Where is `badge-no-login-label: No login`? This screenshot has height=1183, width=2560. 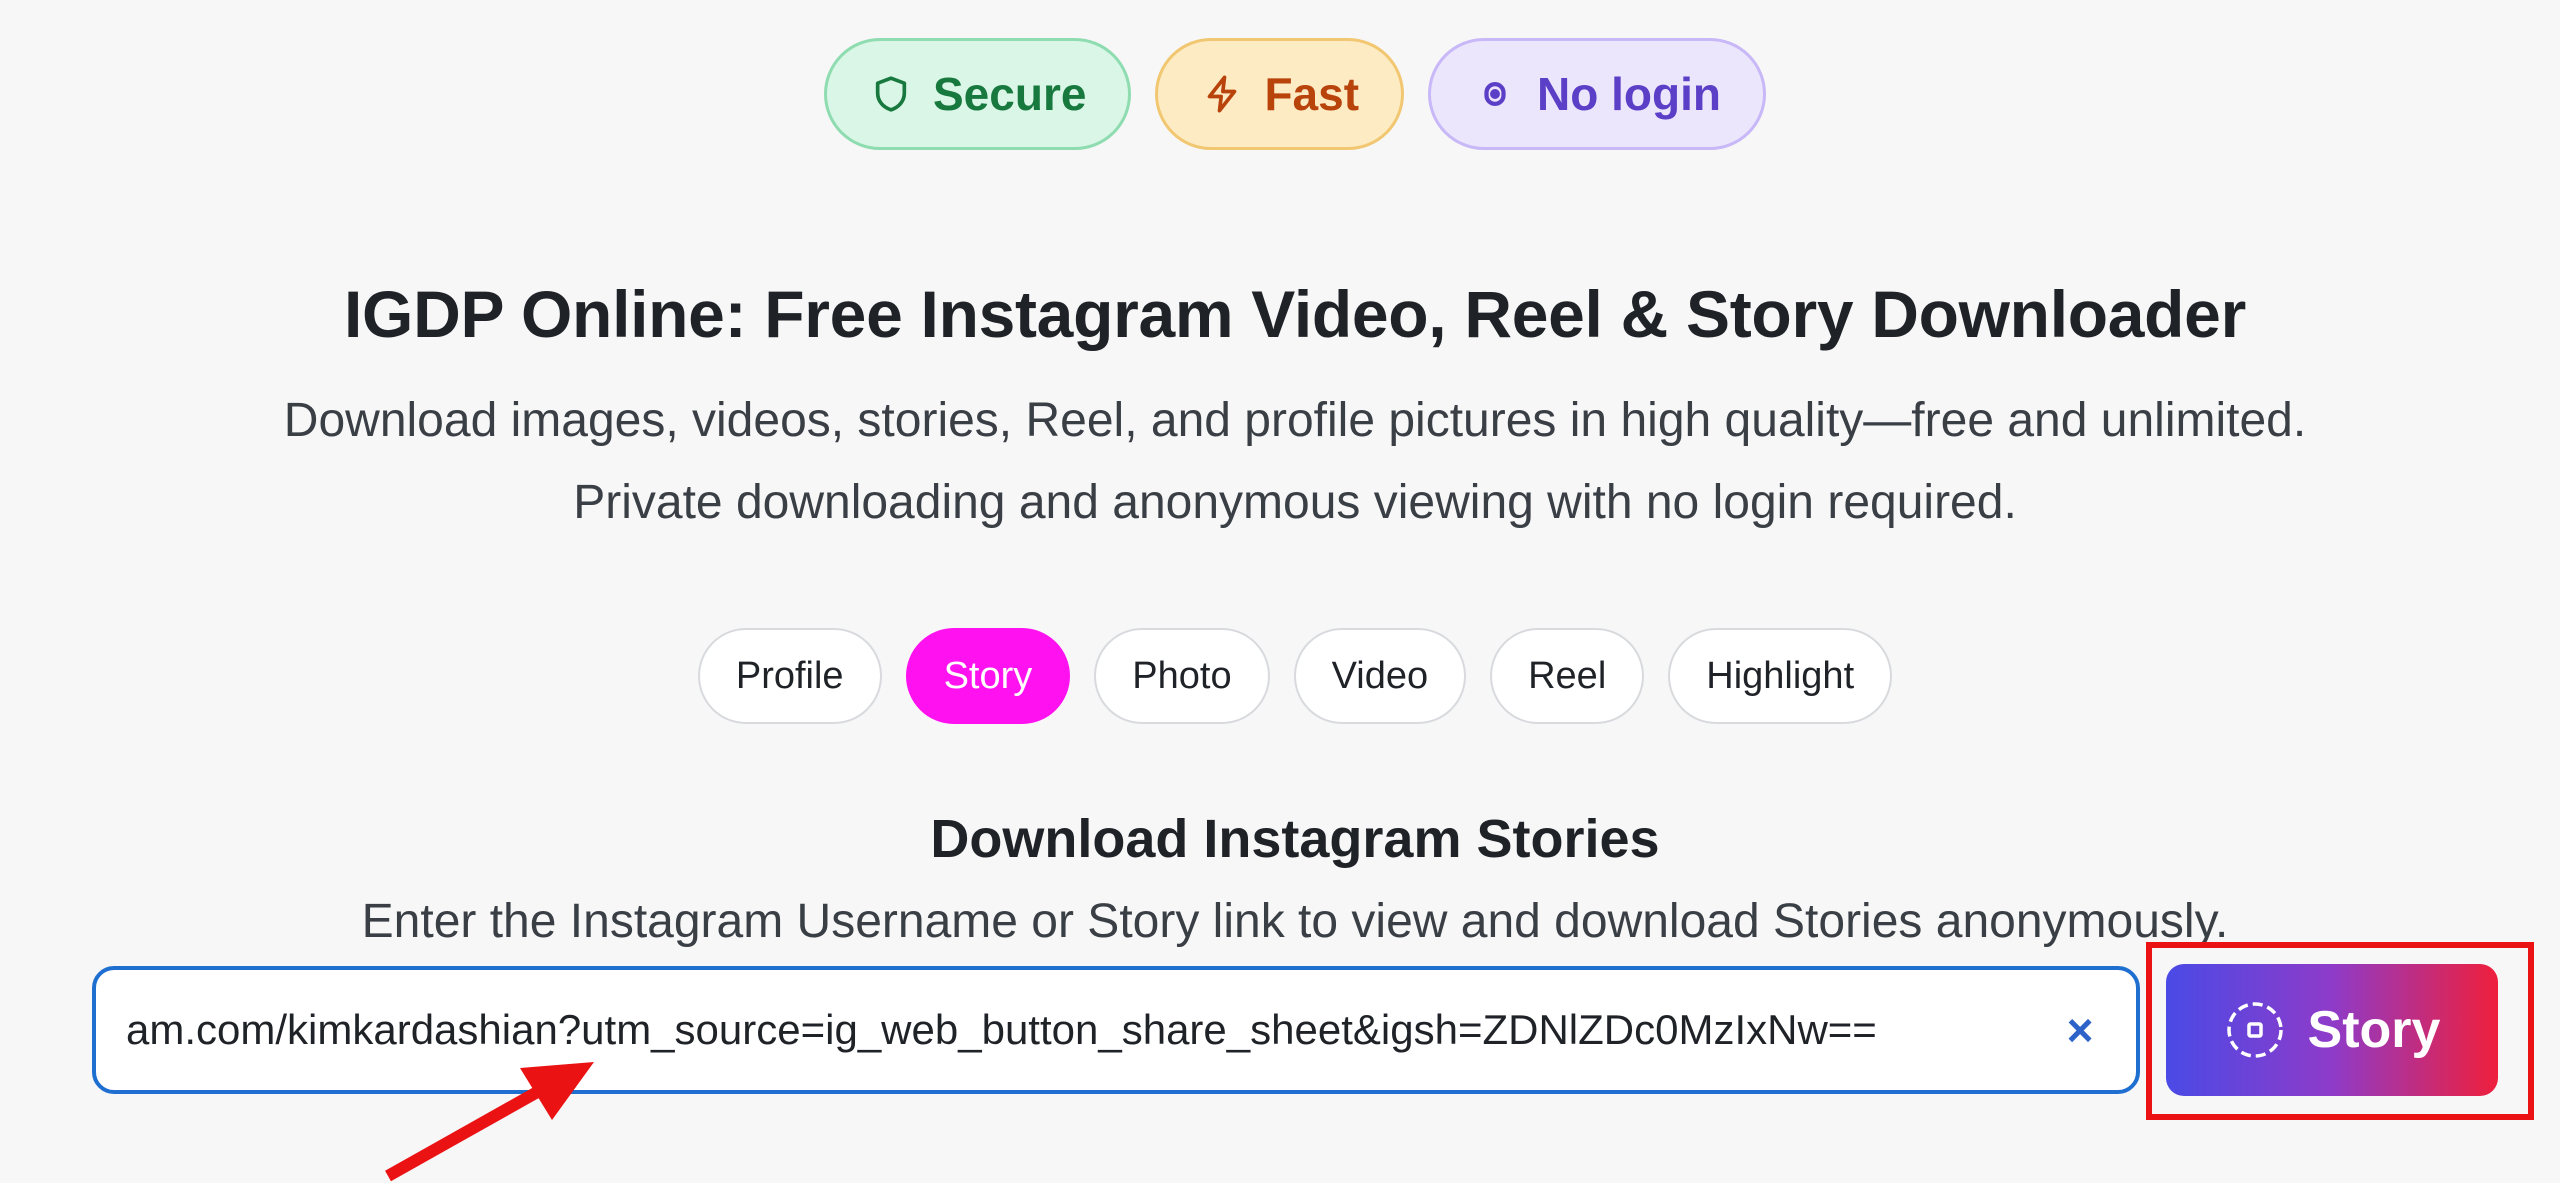
badge-no-login-label: No login is located at coordinates (1629, 94).